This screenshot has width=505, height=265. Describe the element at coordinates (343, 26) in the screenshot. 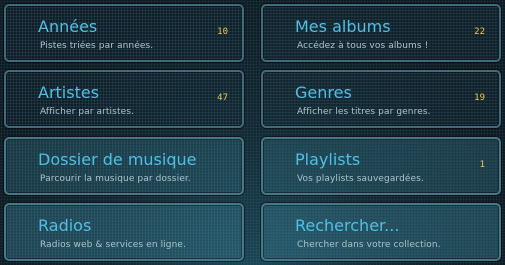

I see `tile-title: Mes albums` at that location.